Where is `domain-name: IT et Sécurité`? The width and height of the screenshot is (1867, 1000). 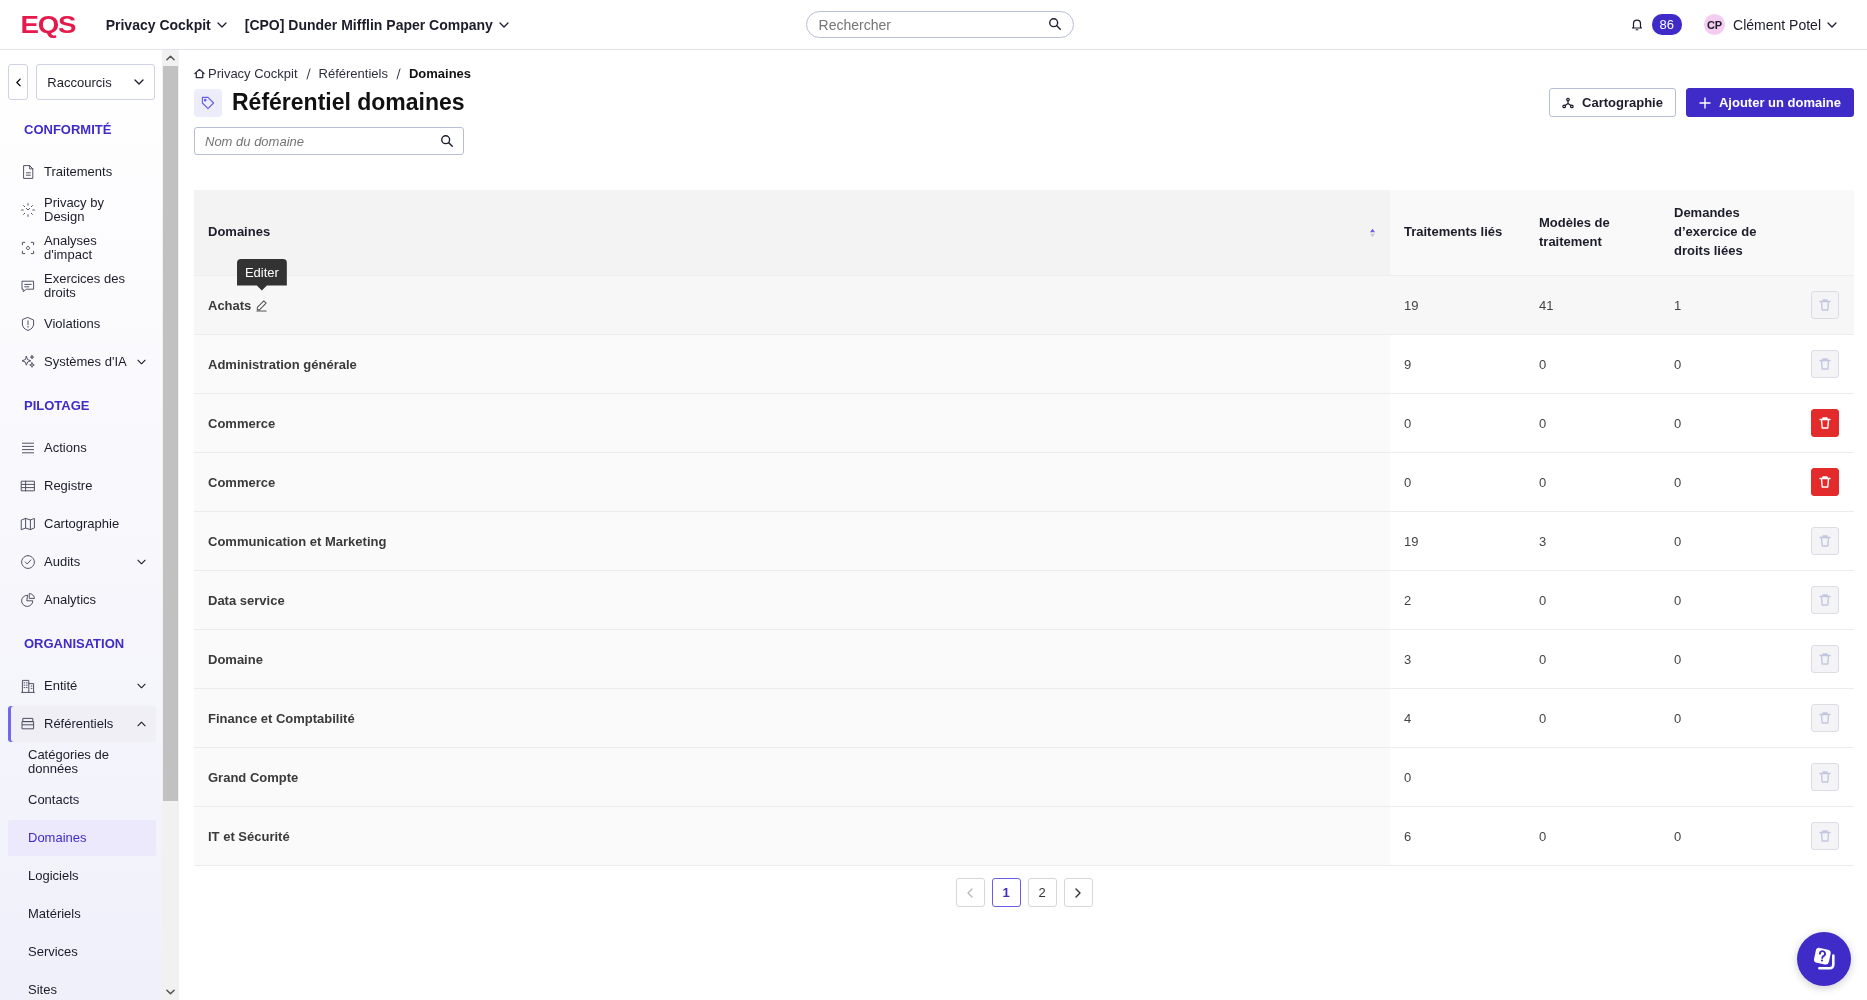 domain-name: IT et Sécurité is located at coordinates (249, 836).